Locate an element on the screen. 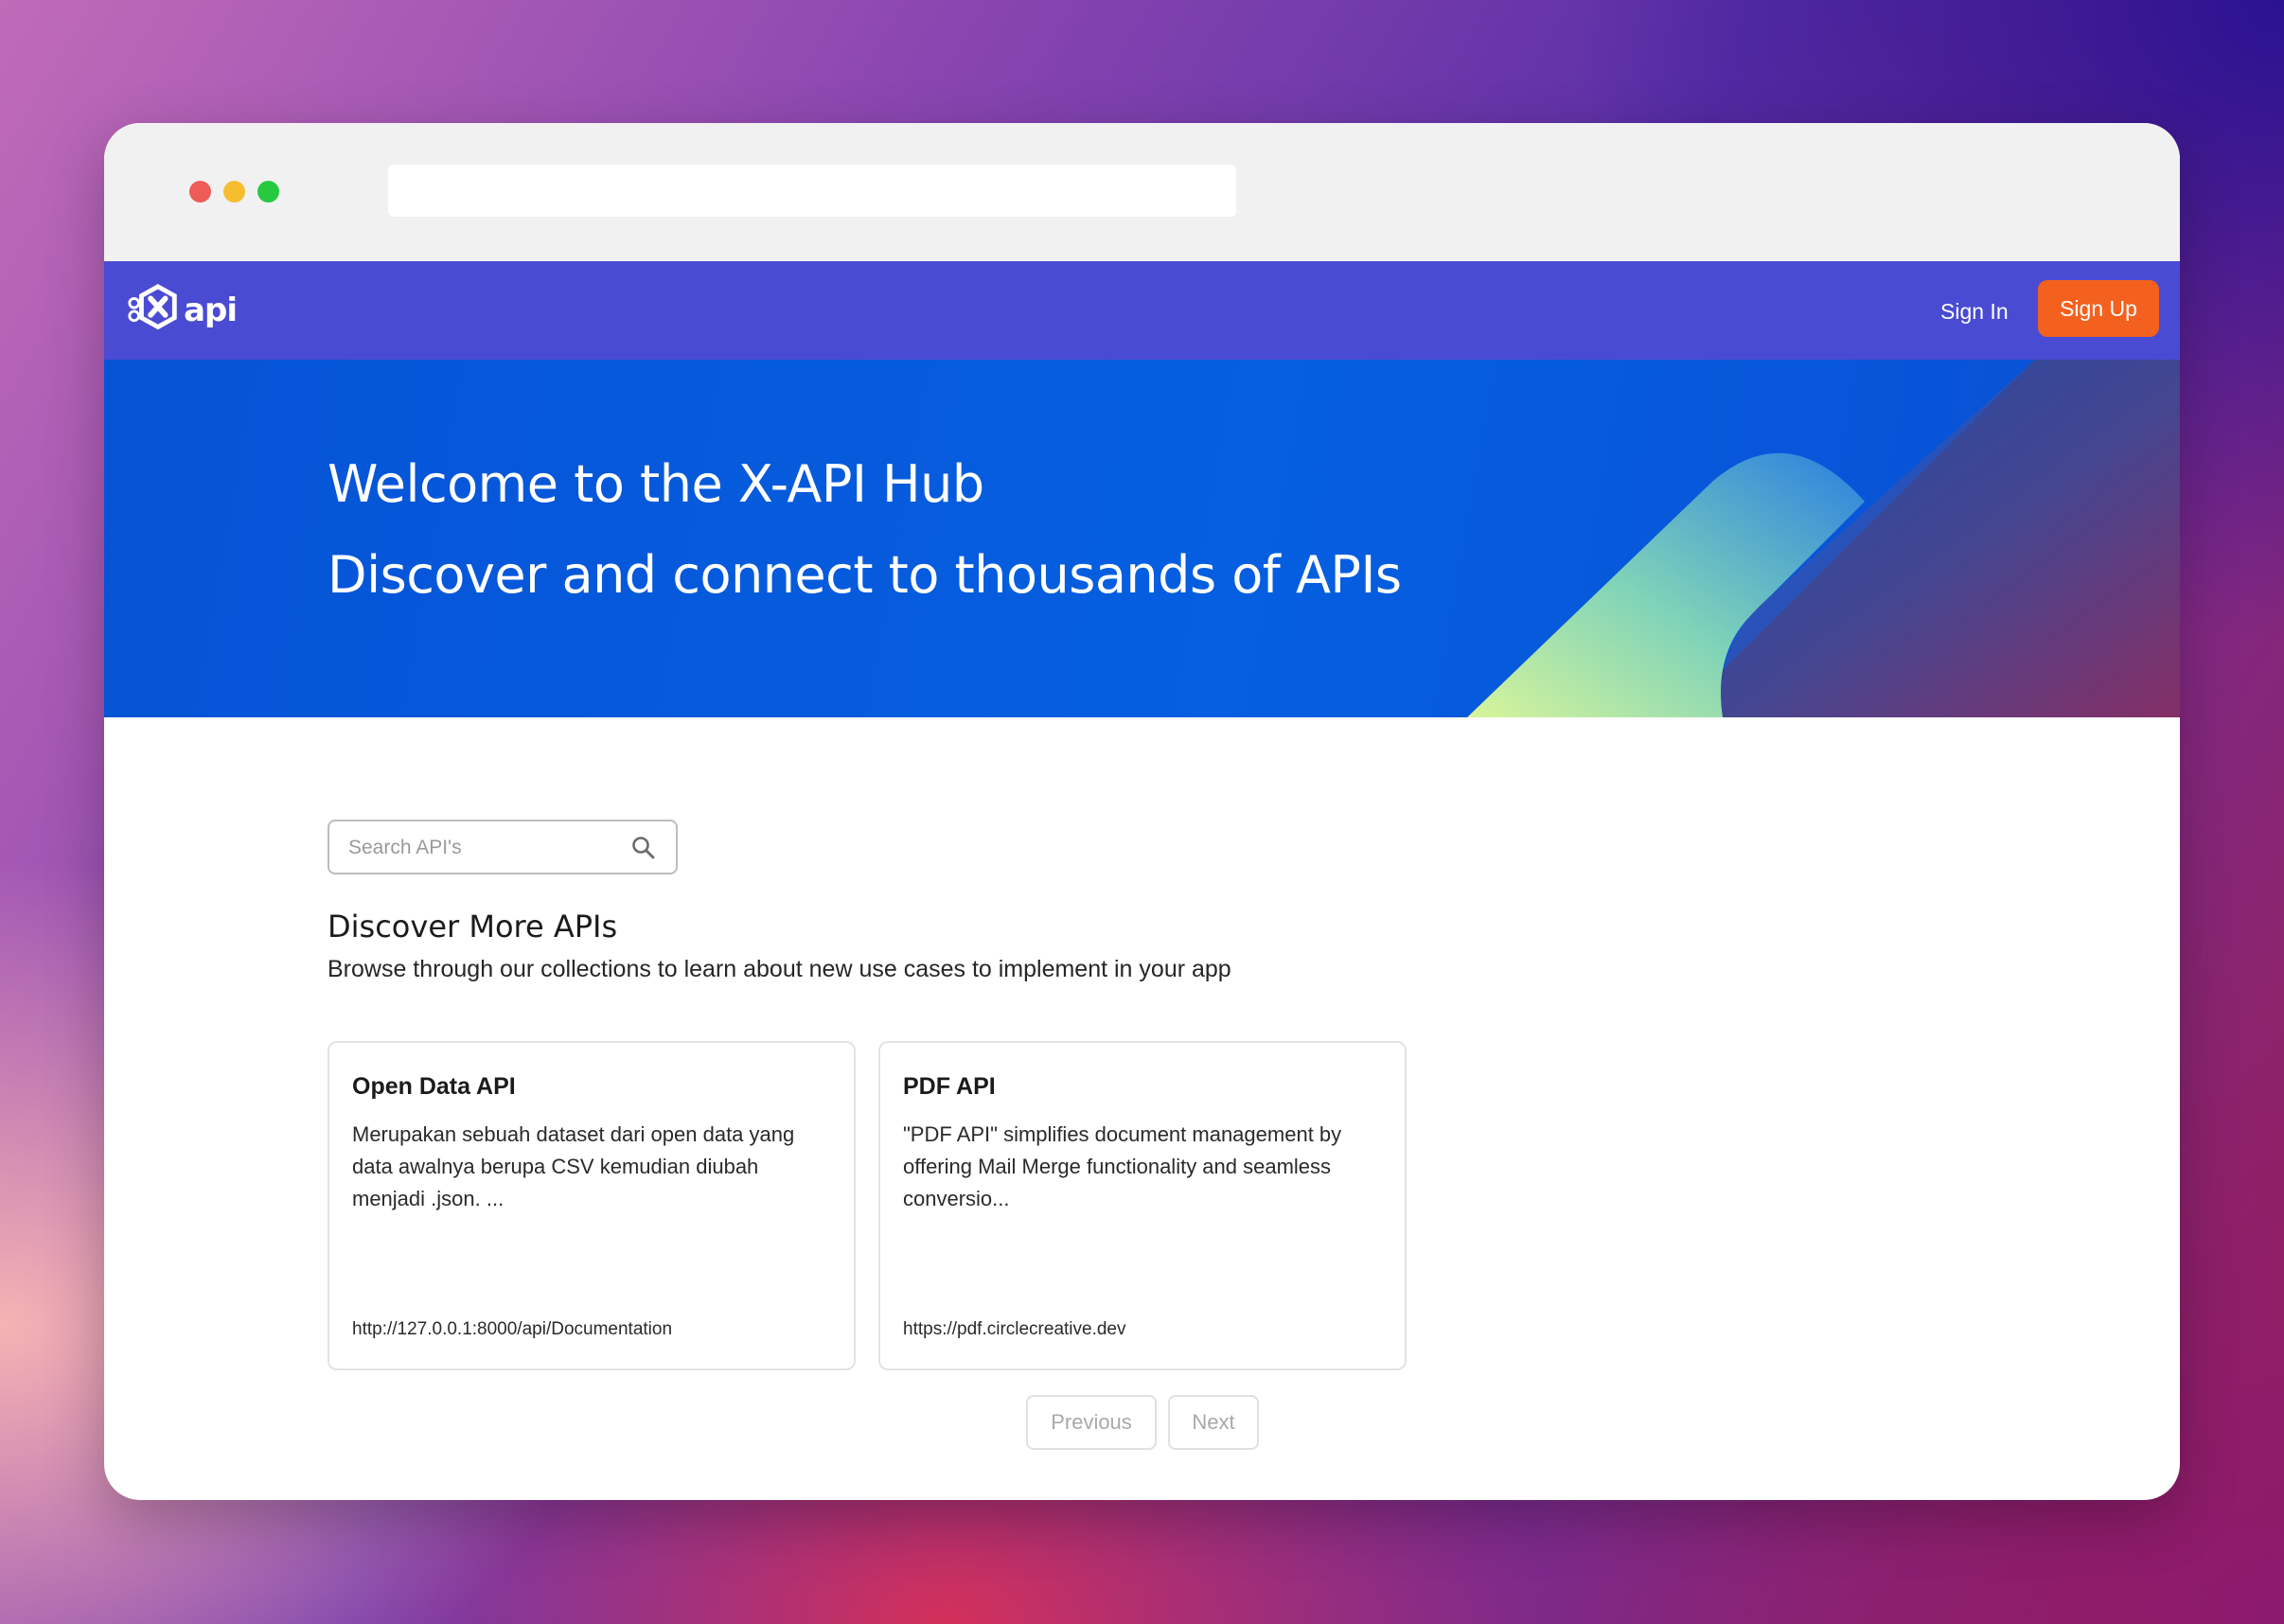  maximize-window-button is located at coordinates (268, 192).